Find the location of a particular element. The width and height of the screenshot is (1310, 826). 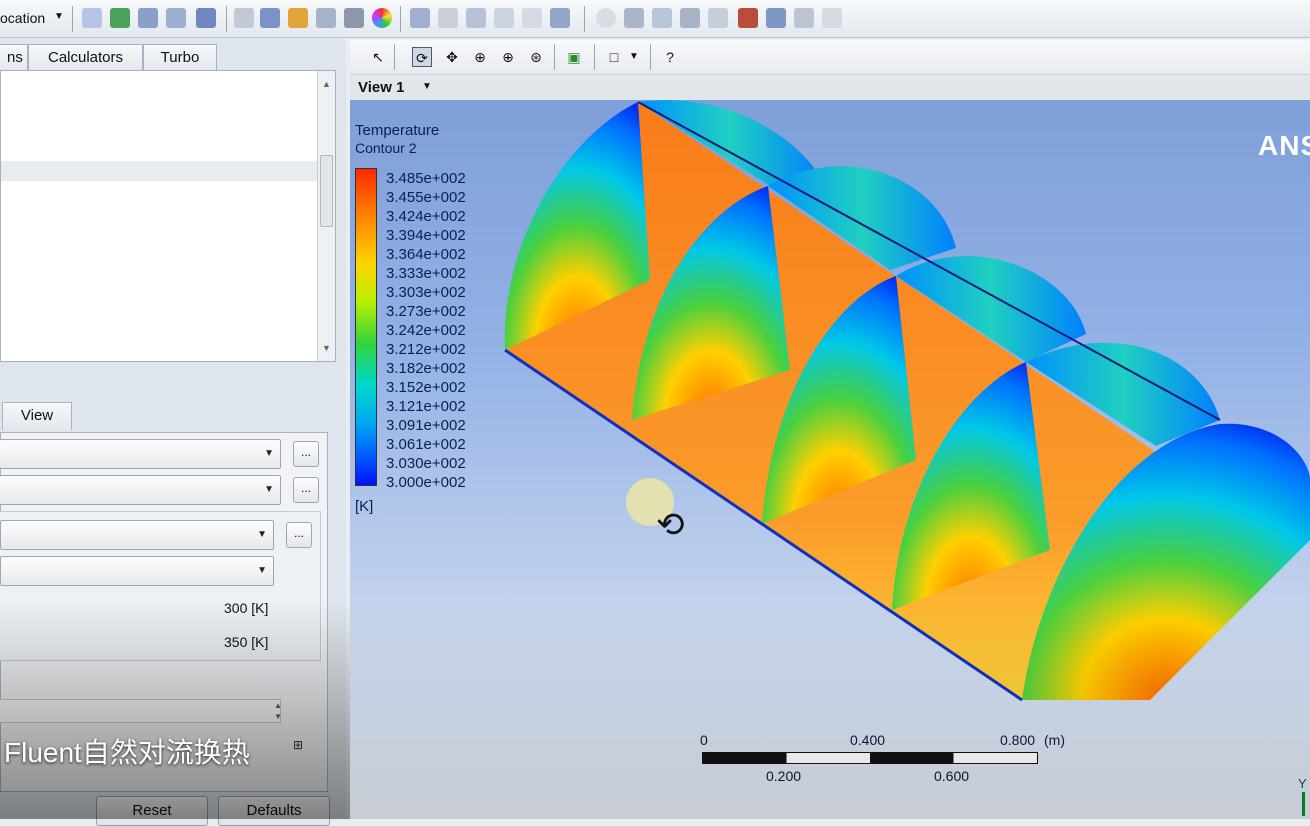

legend-label: 3.394e+002 is located at coordinates (426, 235).